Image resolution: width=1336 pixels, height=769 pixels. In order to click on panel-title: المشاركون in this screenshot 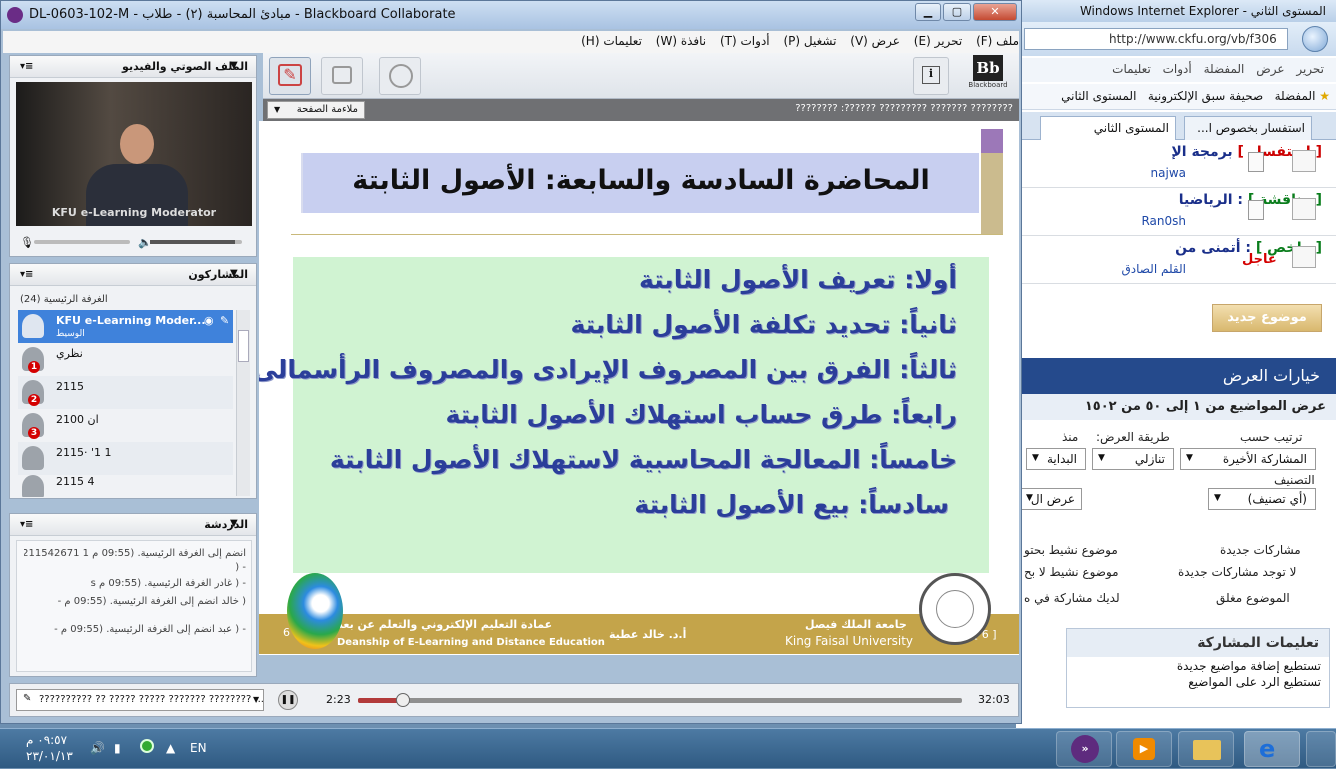, I will do `click(218, 274)`.